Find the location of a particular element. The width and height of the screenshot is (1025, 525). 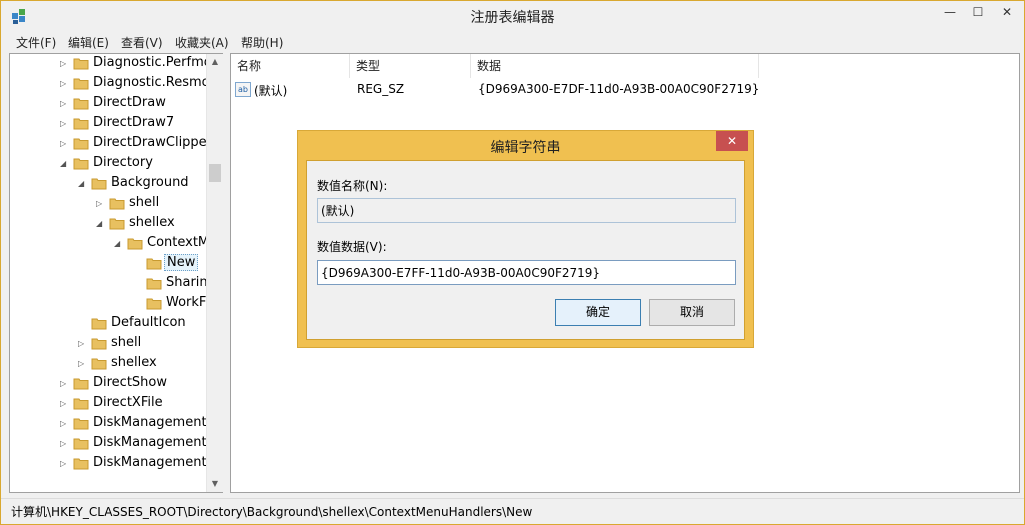

tree-item: ▷ DiskManagement.D is located at coordinates (115, 464).